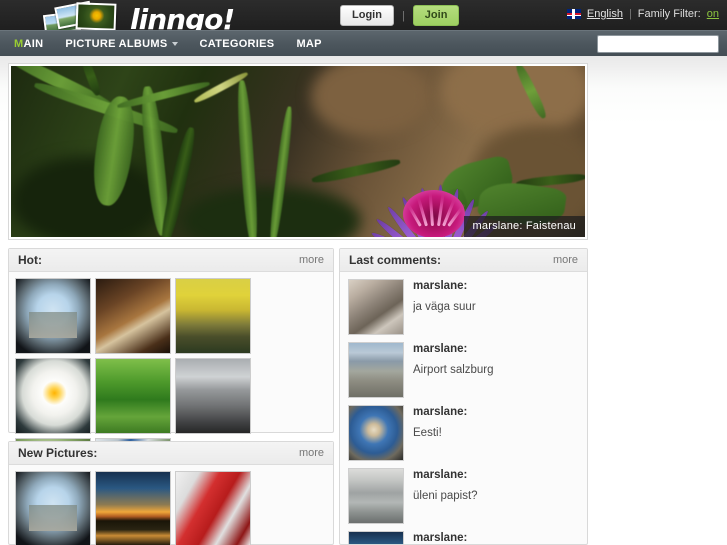 The width and height of the screenshot is (727, 545). I want to click on comment-item: marslane: ja väga suur, so click(463, 303).